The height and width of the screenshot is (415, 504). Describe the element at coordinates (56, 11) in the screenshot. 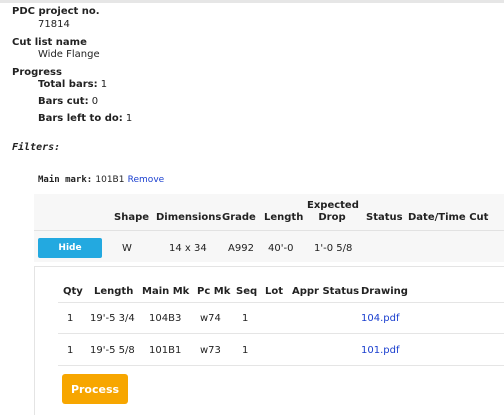

I see `project-number-label: PDC project no.` at that location.